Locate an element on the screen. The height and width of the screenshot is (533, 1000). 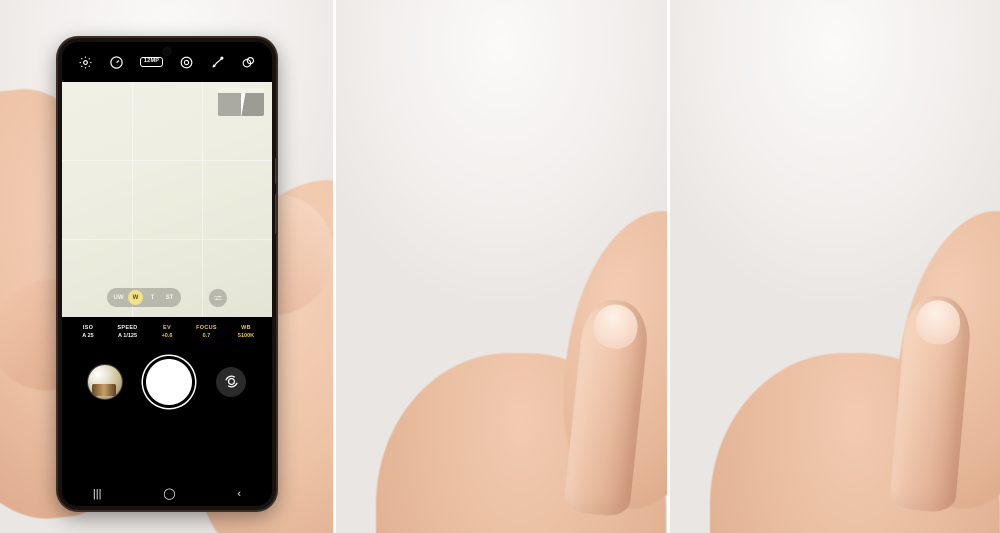
front-camera-punch-hole is located at coordinates (167, 51).